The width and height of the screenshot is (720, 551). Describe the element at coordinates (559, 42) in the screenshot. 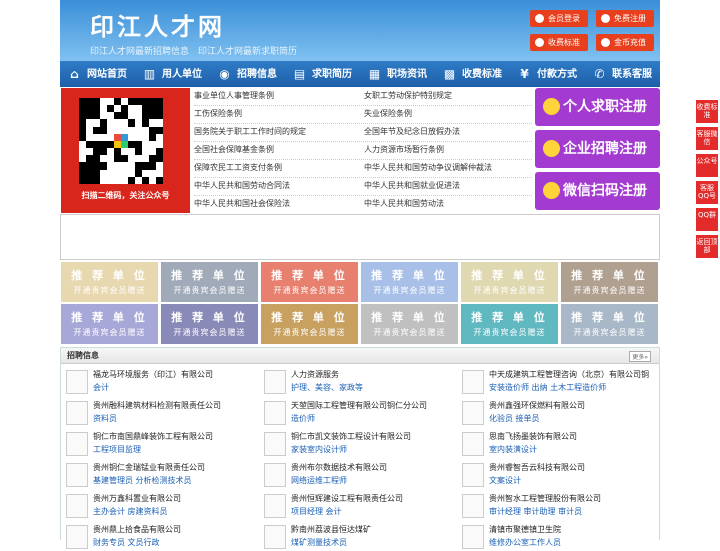

I see `pricing-button: 收费标准` at that location.